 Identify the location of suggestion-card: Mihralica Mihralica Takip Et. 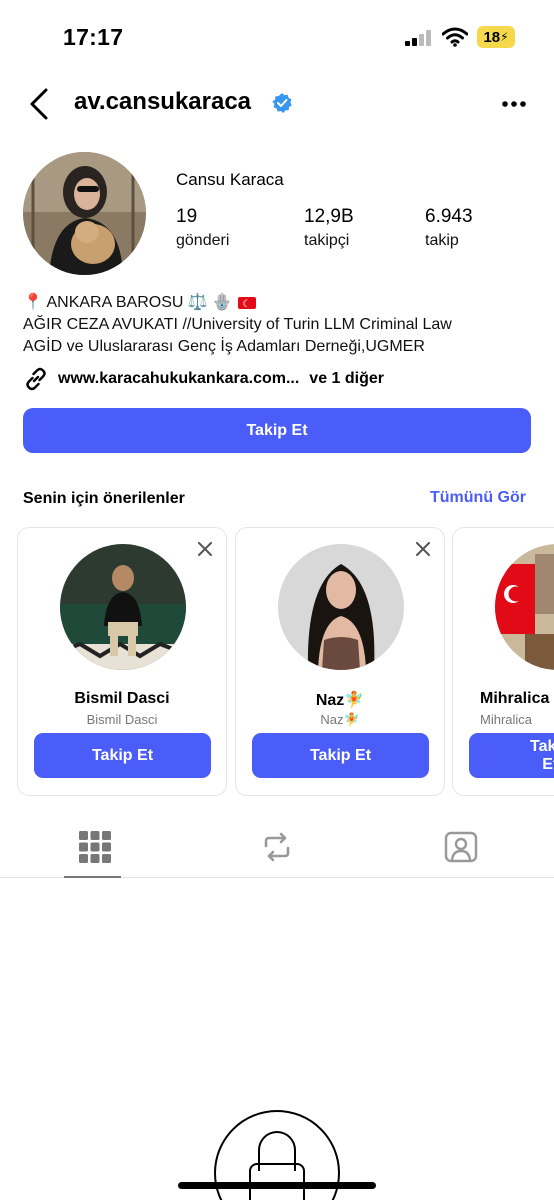
(503, 661).